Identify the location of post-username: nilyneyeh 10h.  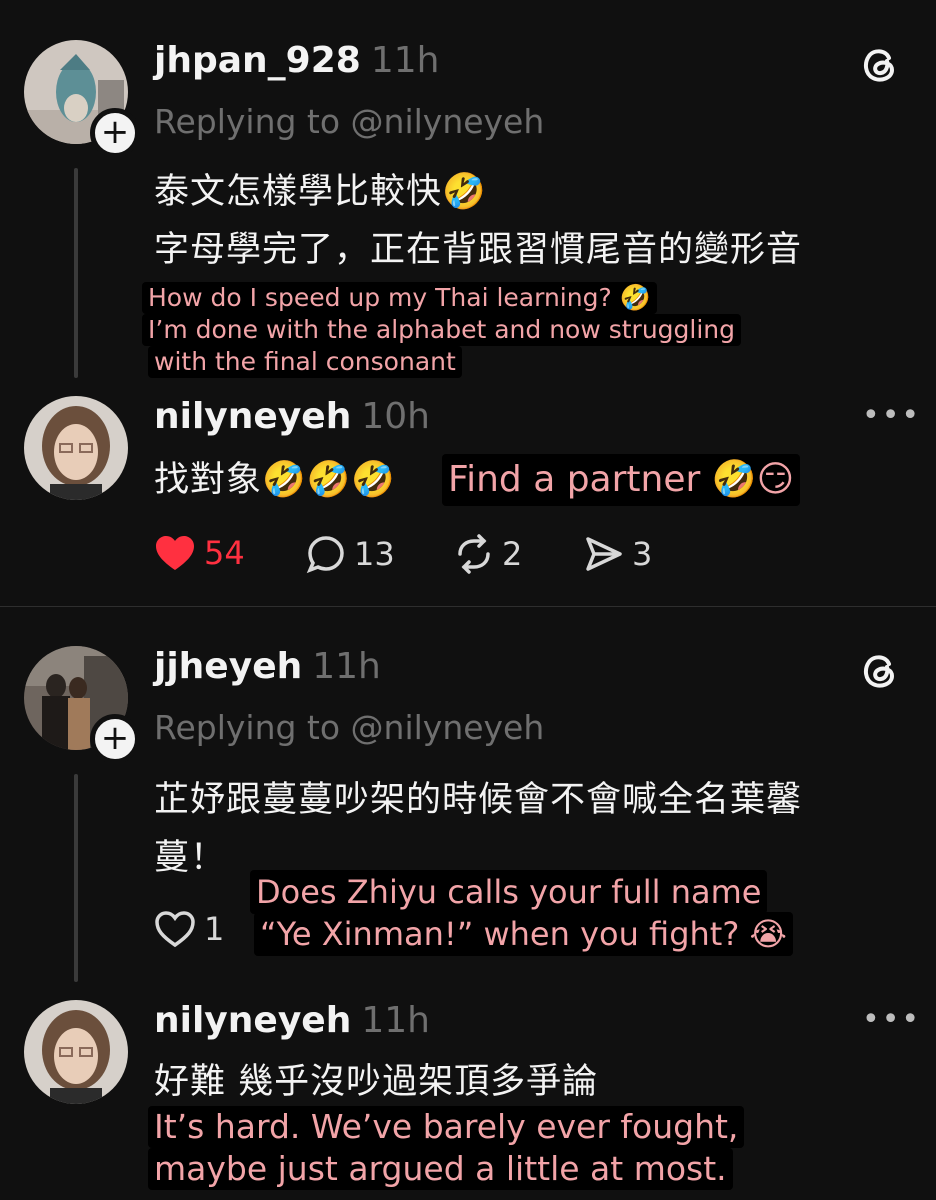
(292, 416).